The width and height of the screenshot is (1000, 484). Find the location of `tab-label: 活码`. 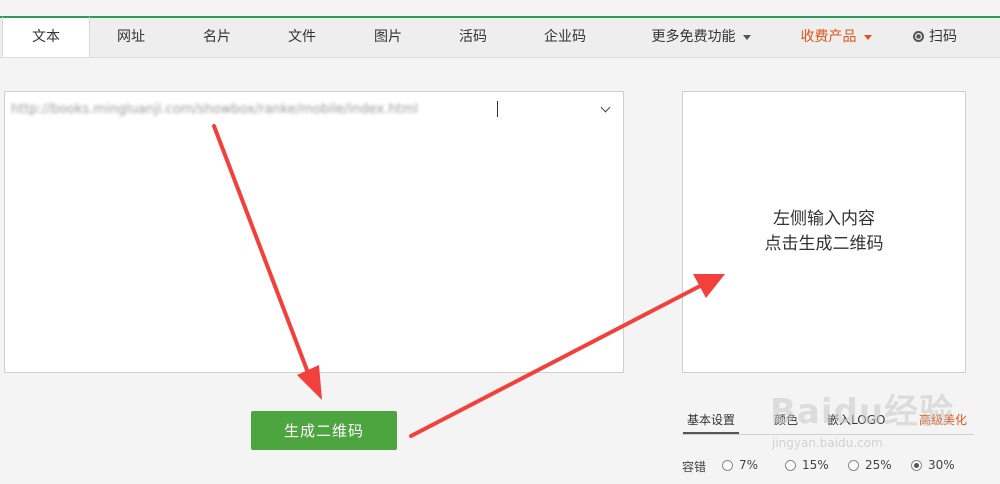

tab-label: 活码 is located at coordinates (473, 37).